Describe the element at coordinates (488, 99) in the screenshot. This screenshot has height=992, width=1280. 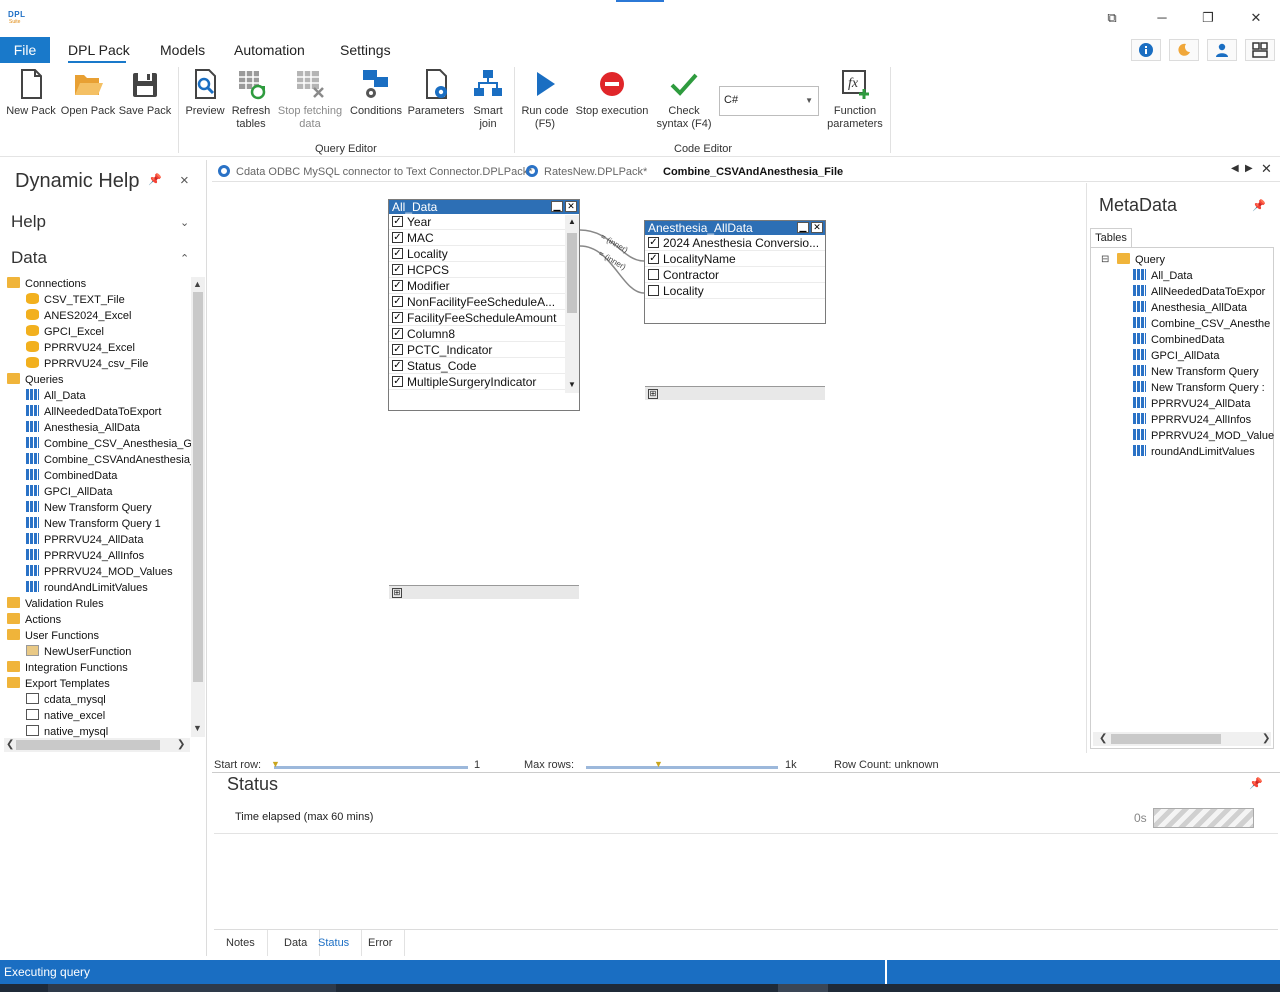
I see `smart-join-button: Smart join` at that location.